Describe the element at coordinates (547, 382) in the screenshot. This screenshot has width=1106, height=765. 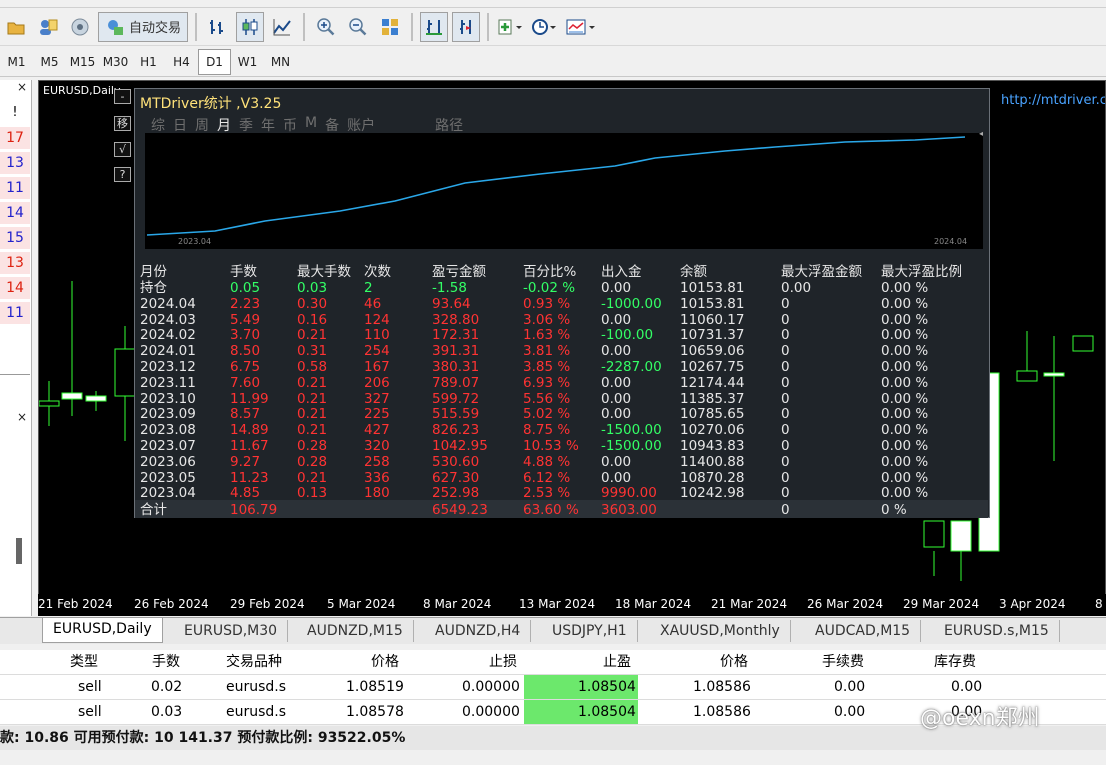
I see `stat-pct: 6.93 %` at that location.